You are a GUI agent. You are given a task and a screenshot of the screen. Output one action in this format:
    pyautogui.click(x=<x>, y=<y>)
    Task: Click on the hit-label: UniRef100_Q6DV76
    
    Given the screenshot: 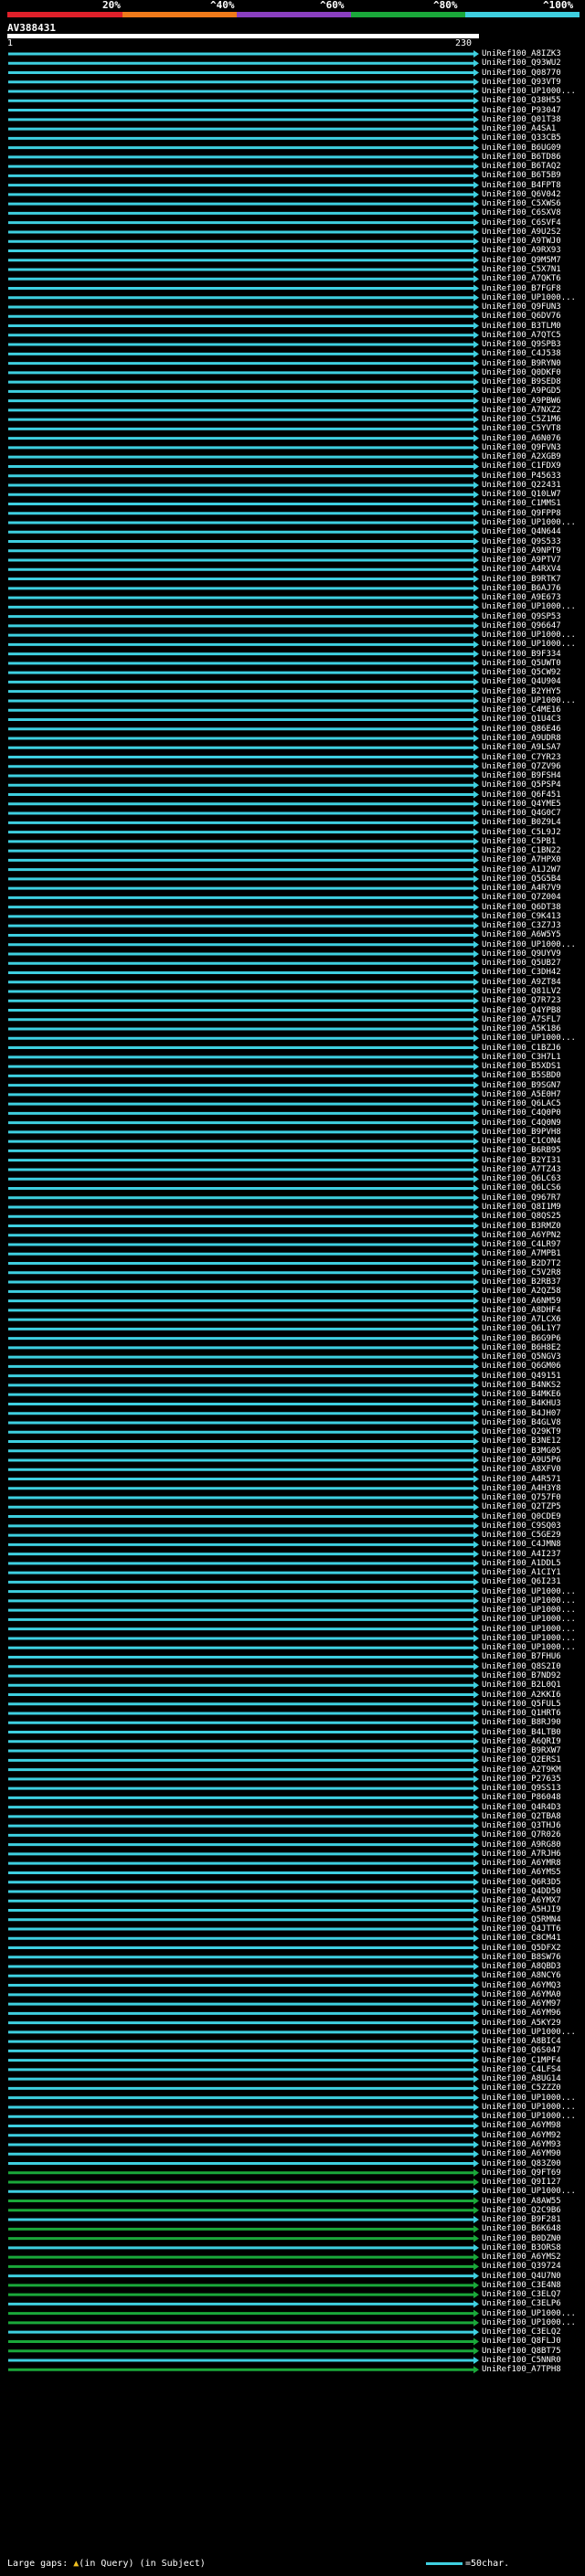 What is the action you would take?
    pyautogui.click(x=521, y=316)
    